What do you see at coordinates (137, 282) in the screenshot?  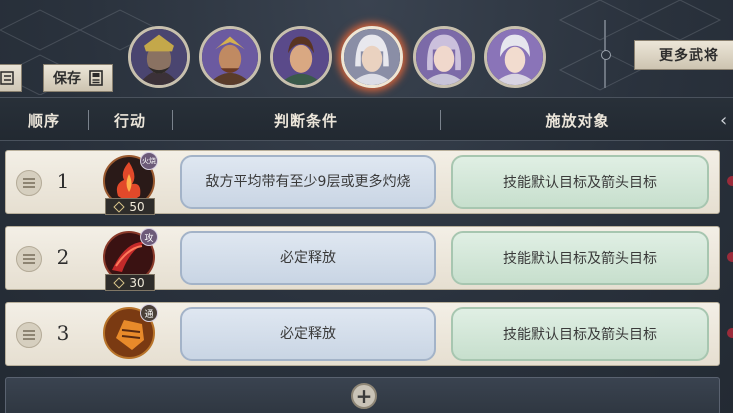 I see `cost-value: 30` at bounding box center [137, 282].